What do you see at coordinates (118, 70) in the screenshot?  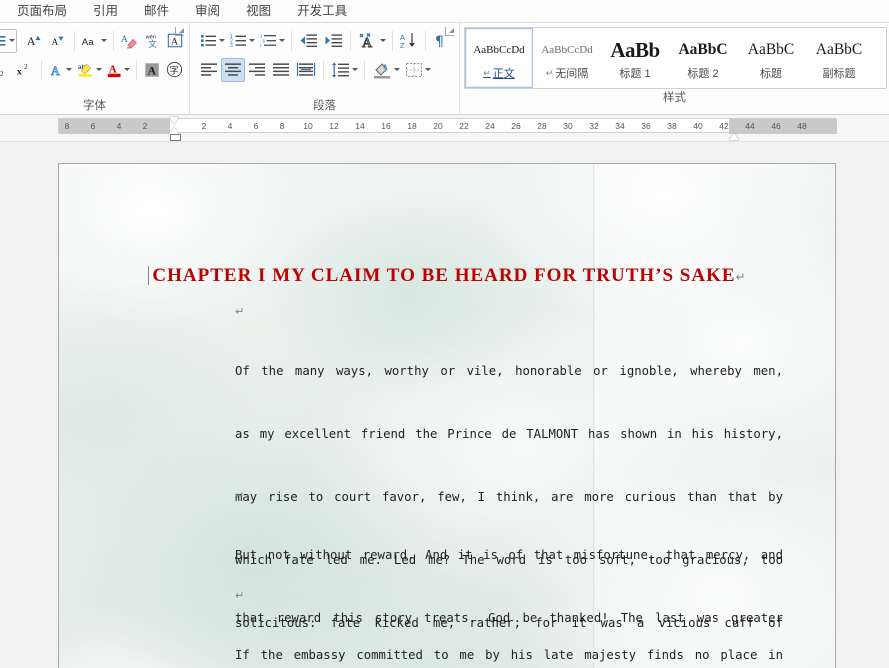 I see `font-color-icon: A` at bounding box center [118, 70].